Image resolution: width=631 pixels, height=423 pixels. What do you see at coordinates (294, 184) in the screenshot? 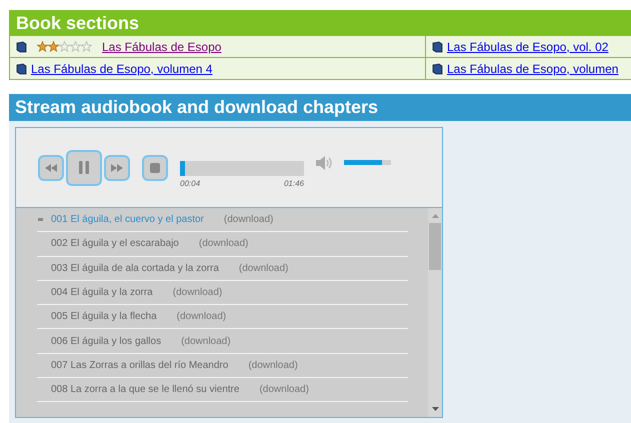
I see `total-time: 01:46` at bounding box center [294, 184].